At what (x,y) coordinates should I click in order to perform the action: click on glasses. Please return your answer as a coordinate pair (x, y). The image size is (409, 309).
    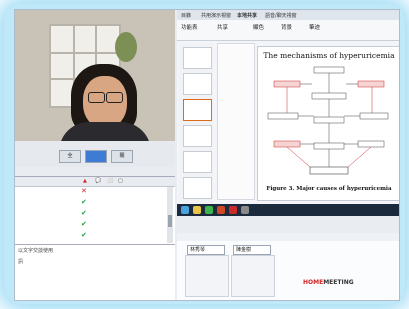
    Looking at the image, I should click on (105, 97).